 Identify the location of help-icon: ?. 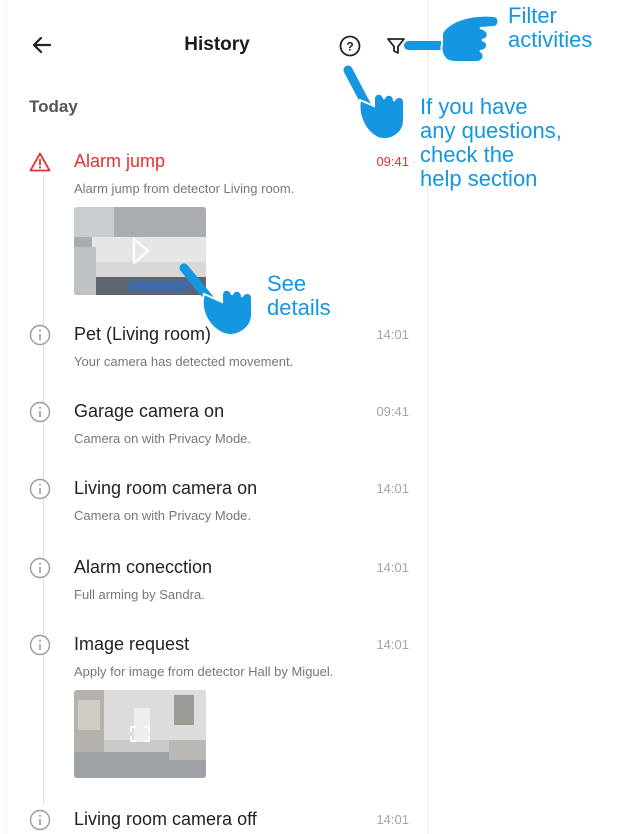
(350, 46).